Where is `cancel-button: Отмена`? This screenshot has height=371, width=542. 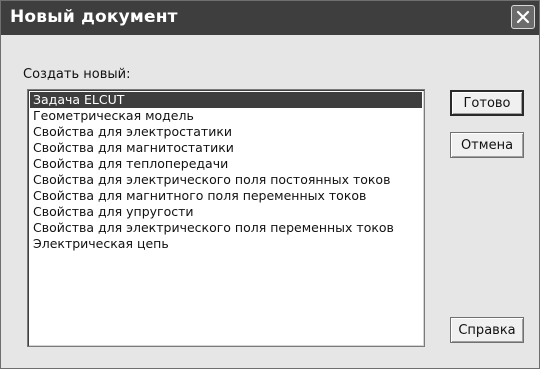
cancel-button: Отмена is located at coordinates (487, 145).